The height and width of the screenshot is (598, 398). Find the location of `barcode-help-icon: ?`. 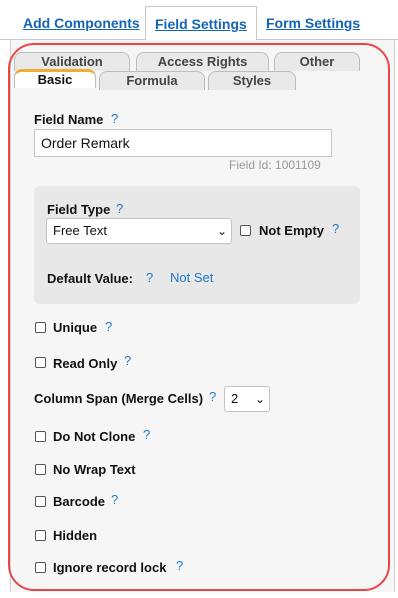

barcode-help-icon: ? is located at coordinates (114, 499).